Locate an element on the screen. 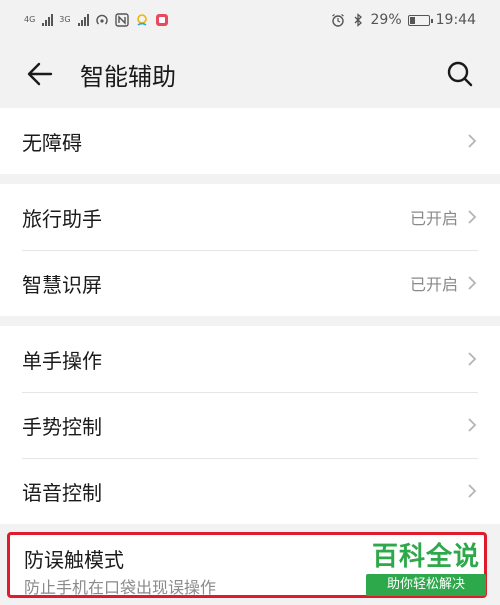  settings-group-1: 无障碍 is located at coordinates (250, 141).